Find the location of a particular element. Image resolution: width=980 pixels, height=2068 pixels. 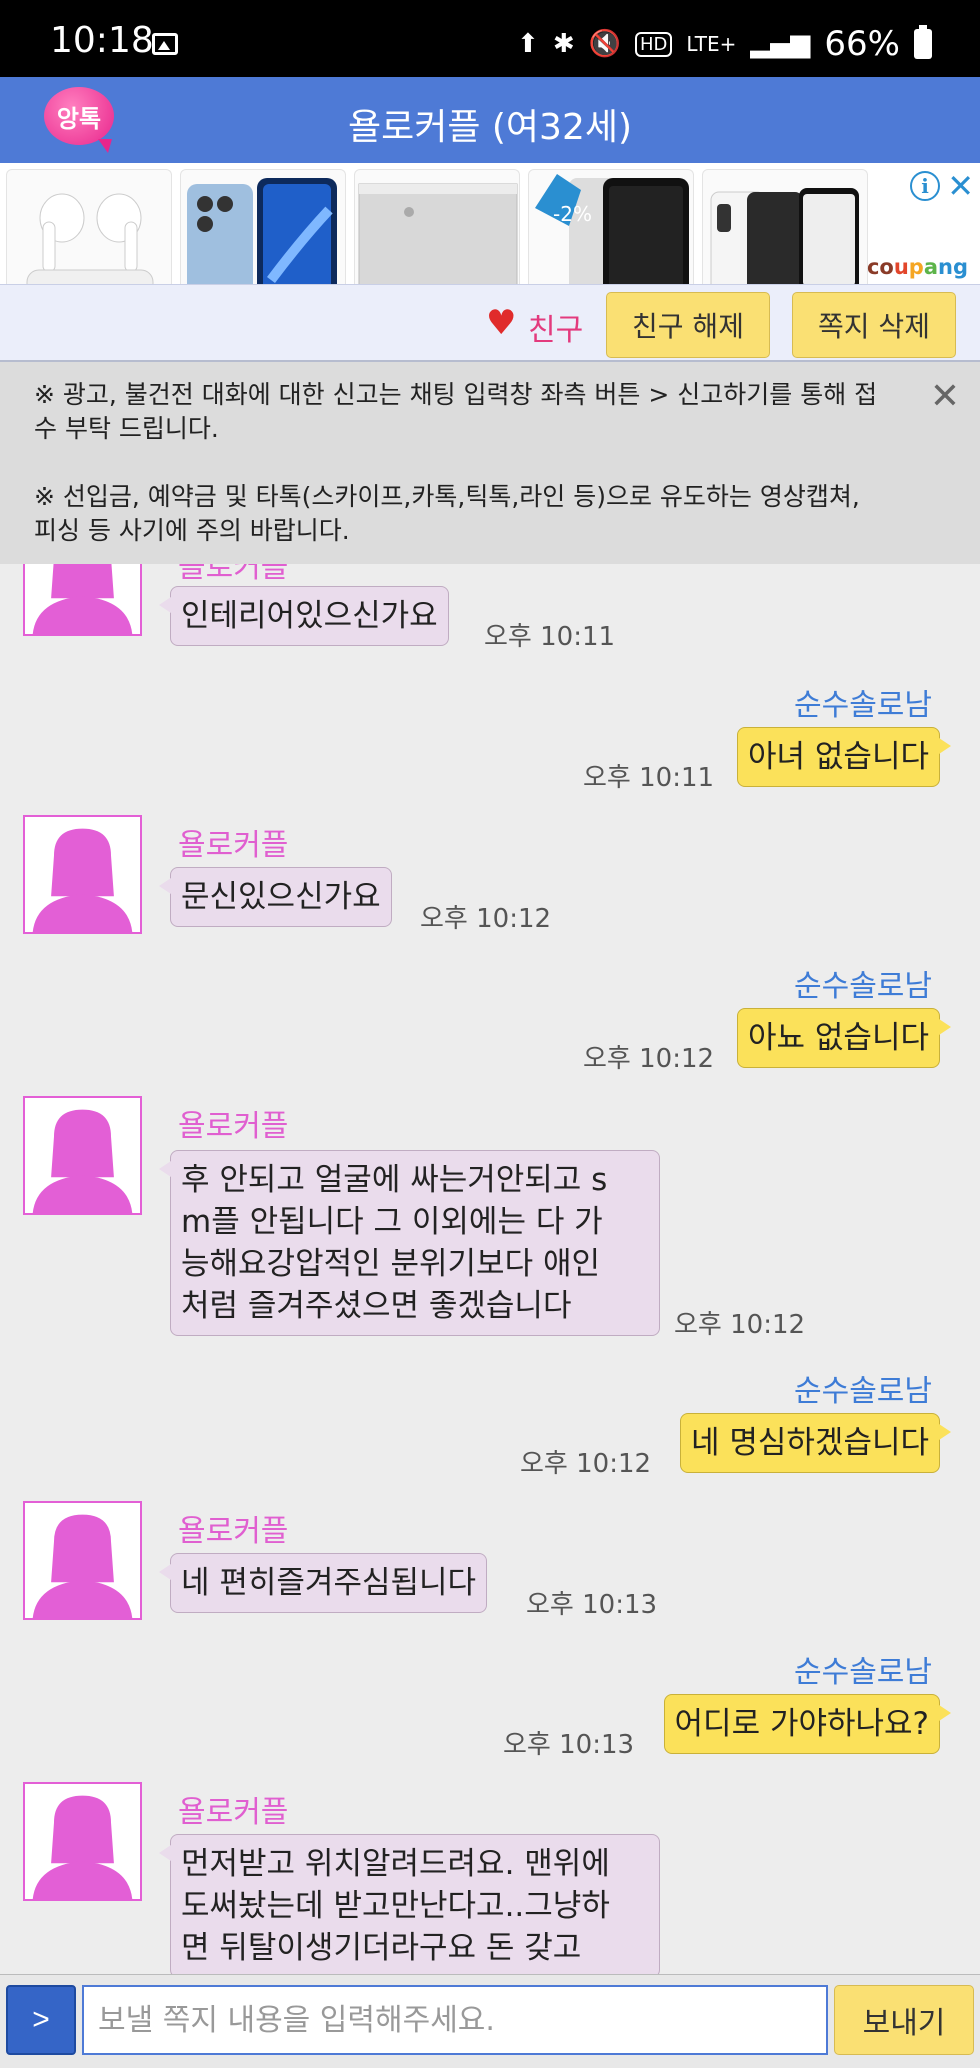

ad-product-case is located at coordinates (437, 226).